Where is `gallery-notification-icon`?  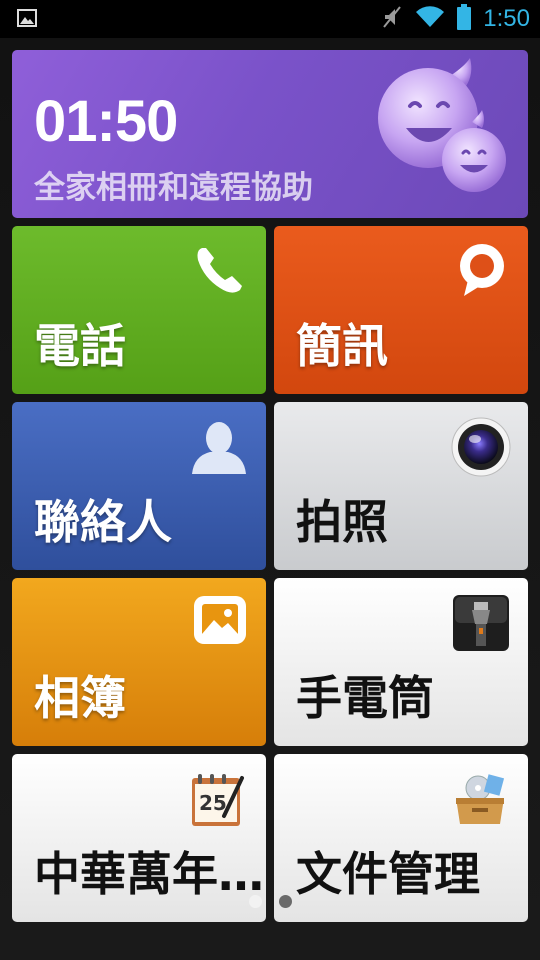 gallery-notification-icon is located at coordinates (27, 20).